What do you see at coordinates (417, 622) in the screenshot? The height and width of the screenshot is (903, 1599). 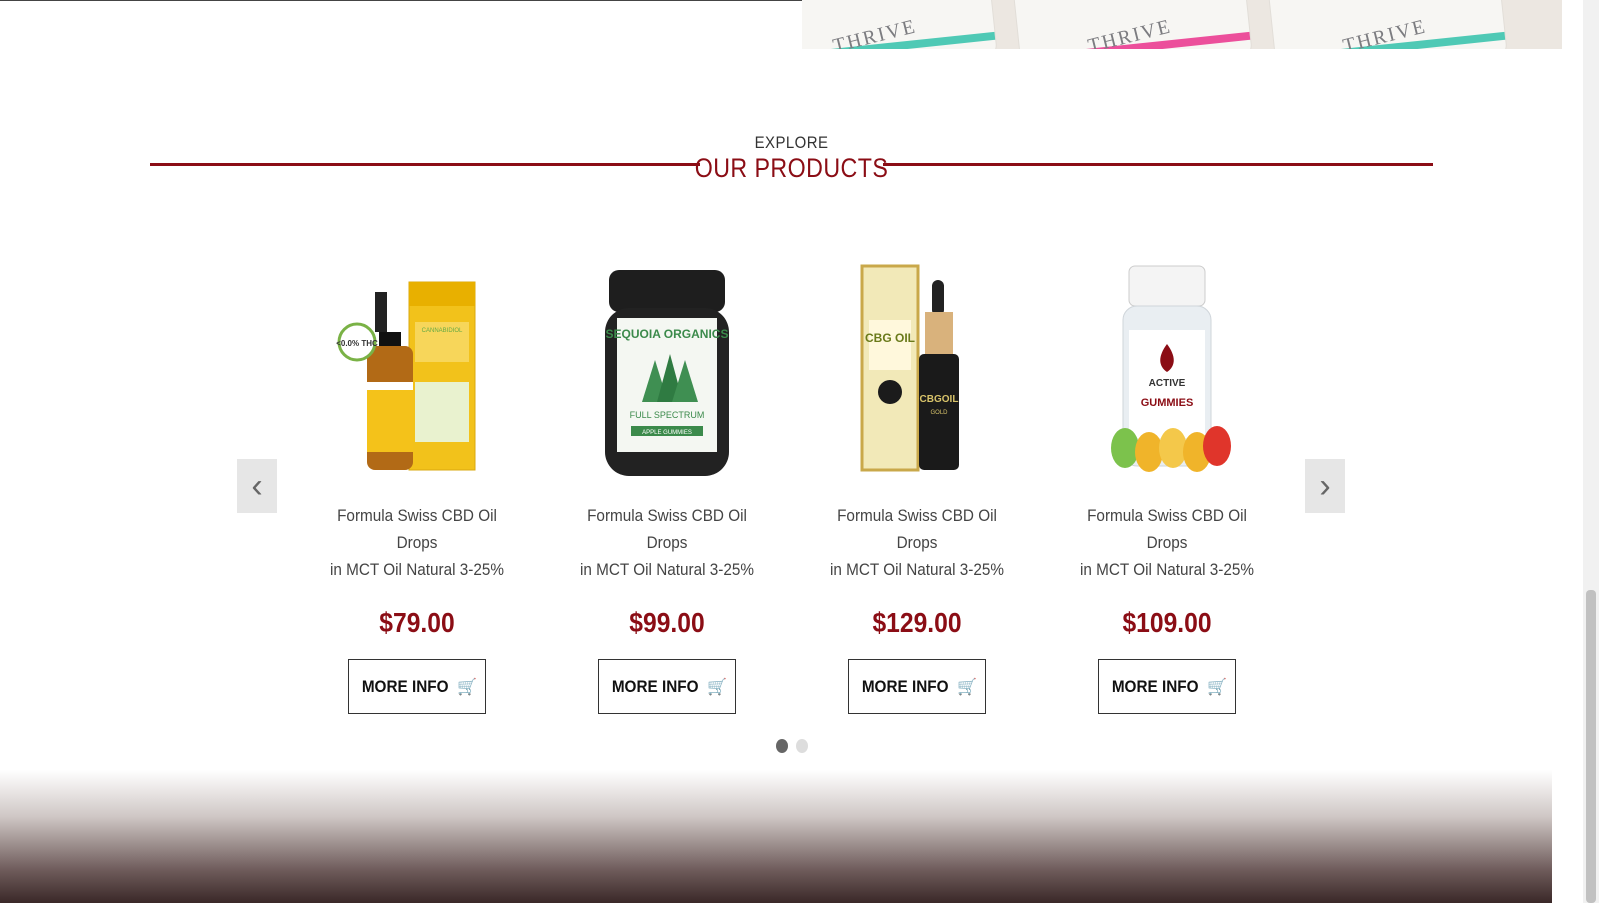 I see `product-price: $79.00` at bounding box center [417, 622].